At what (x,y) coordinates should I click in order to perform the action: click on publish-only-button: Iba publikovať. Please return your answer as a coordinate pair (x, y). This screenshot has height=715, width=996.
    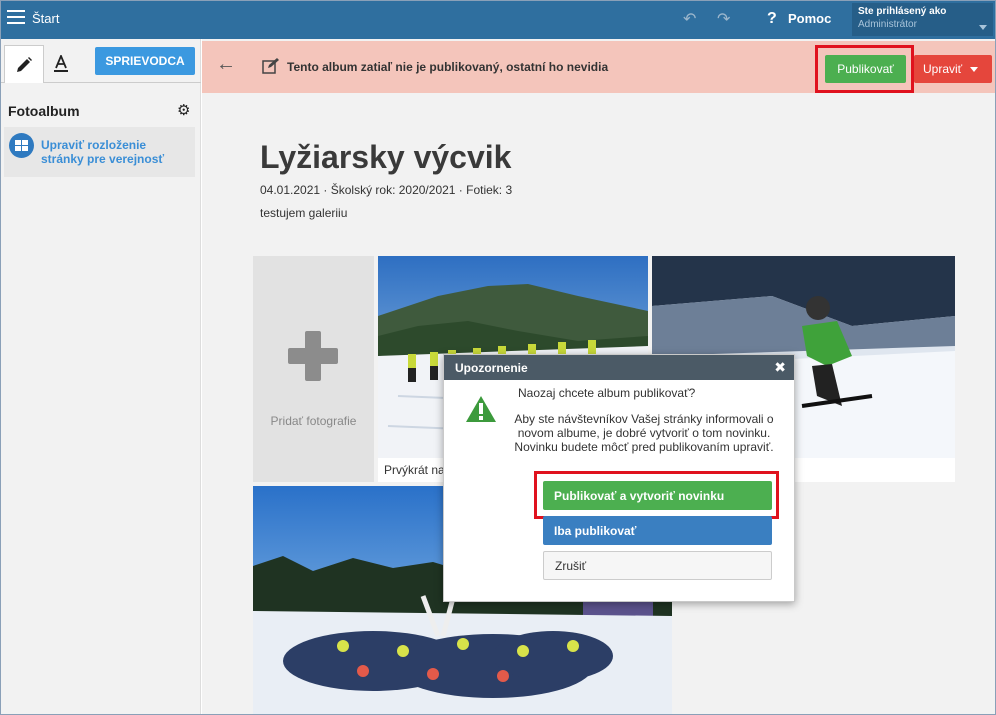
    Looking at the image, I should click on (657, 530).